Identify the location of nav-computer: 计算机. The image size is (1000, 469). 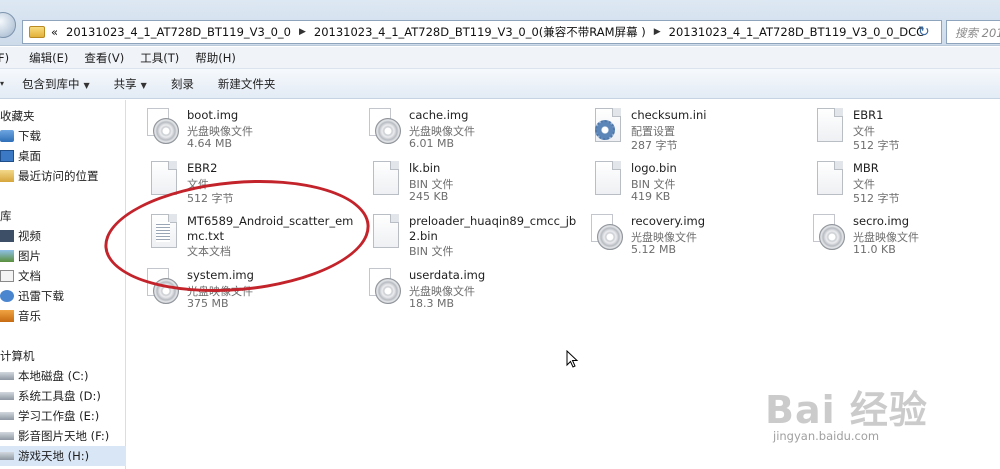
(63, 356).